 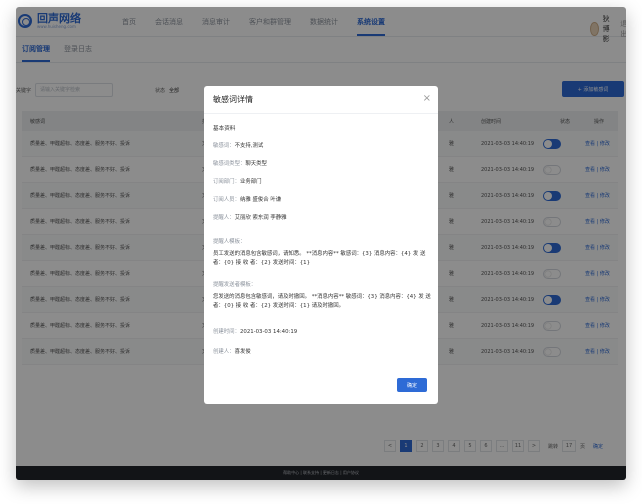 What do you see at coordinates (226, 182) in the screenshot?
I see `detail-dept-key: 订阅部门：` at bounding box center [226, 182].